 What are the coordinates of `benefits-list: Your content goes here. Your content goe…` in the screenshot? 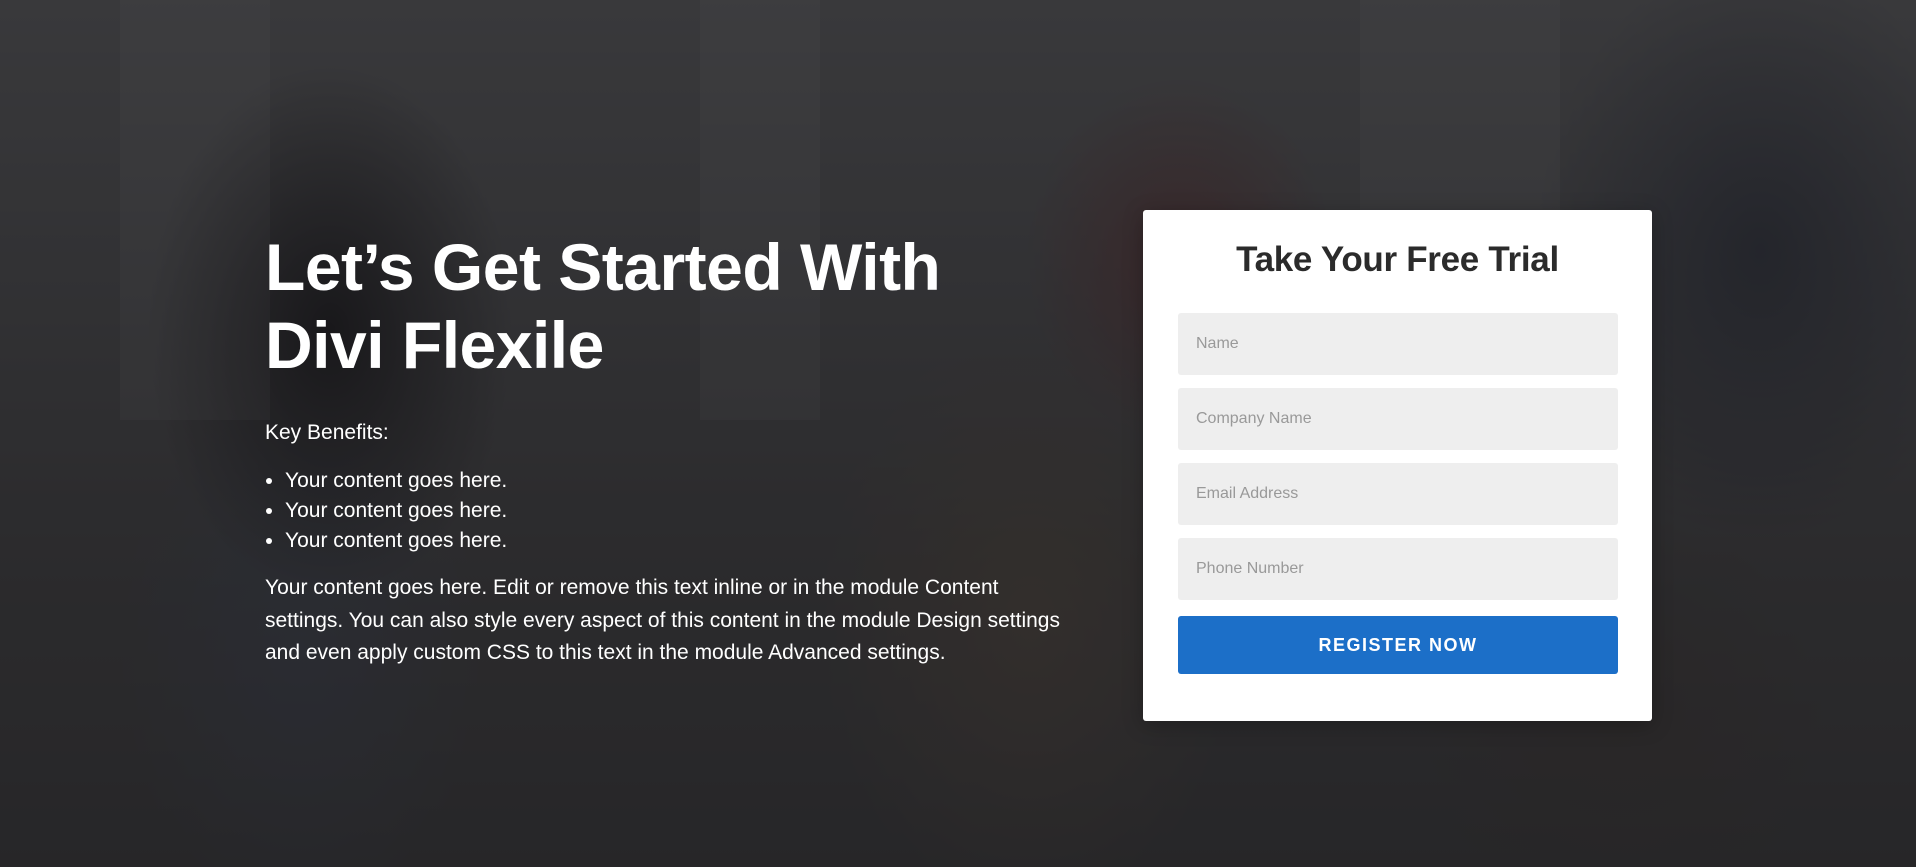 It's located at (675, 511).